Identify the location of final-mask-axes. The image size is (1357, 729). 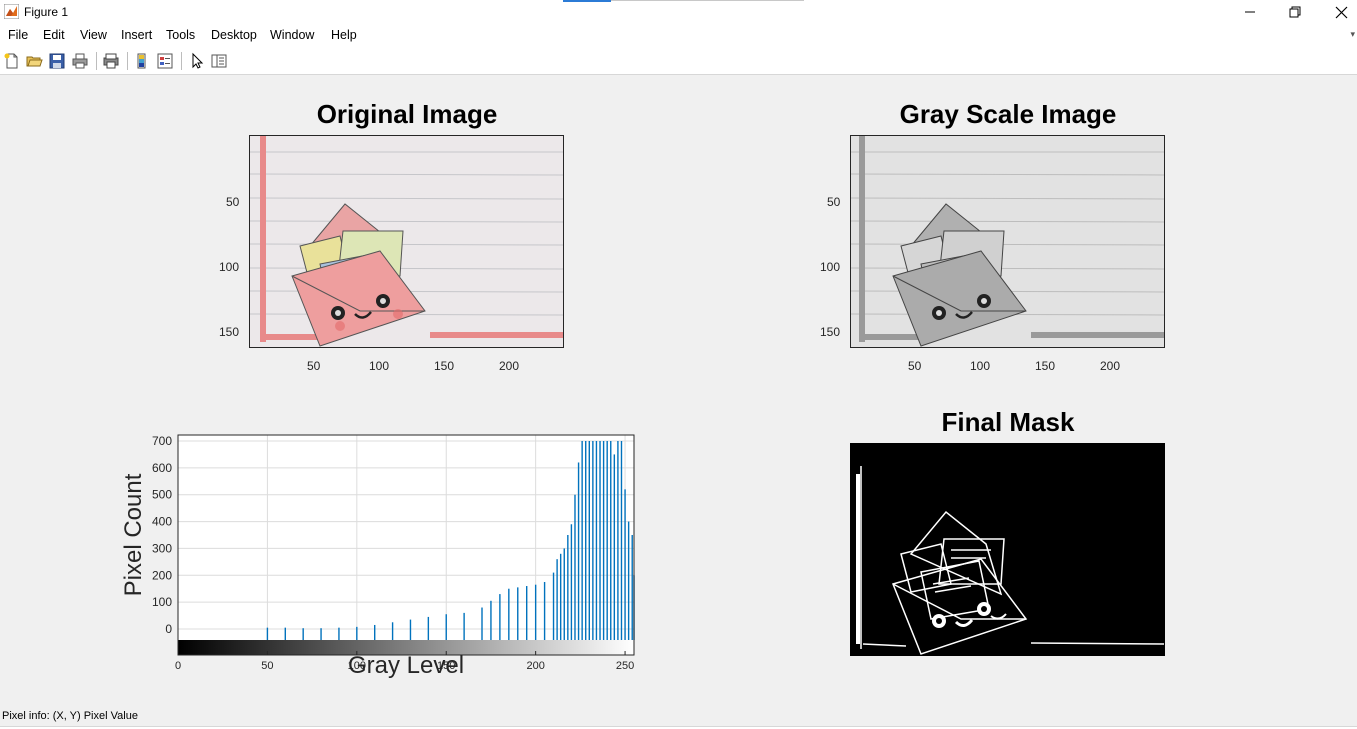
(1007, 549).